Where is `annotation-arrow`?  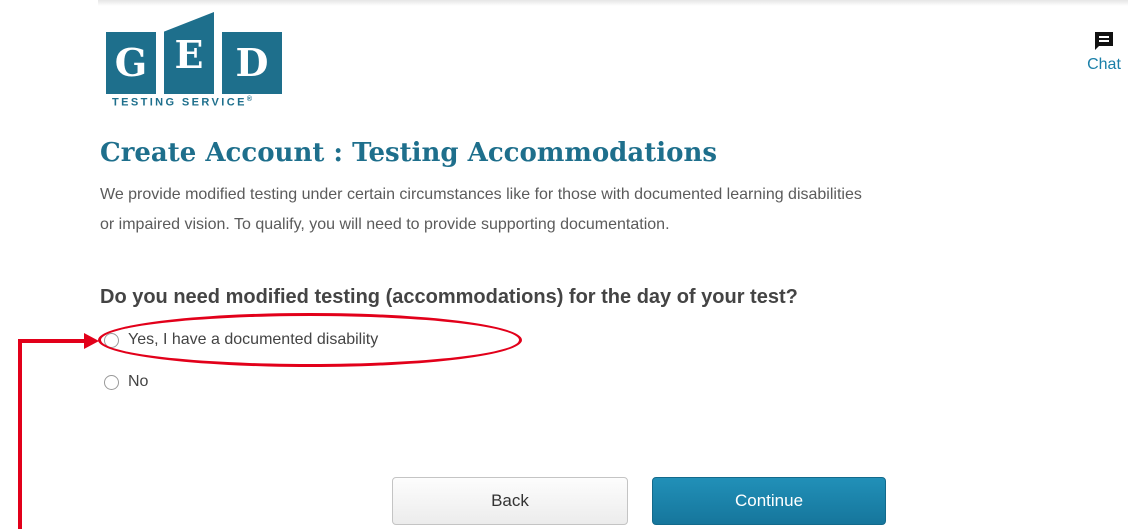 annotation-arrow is located at coordinates (58, 431).